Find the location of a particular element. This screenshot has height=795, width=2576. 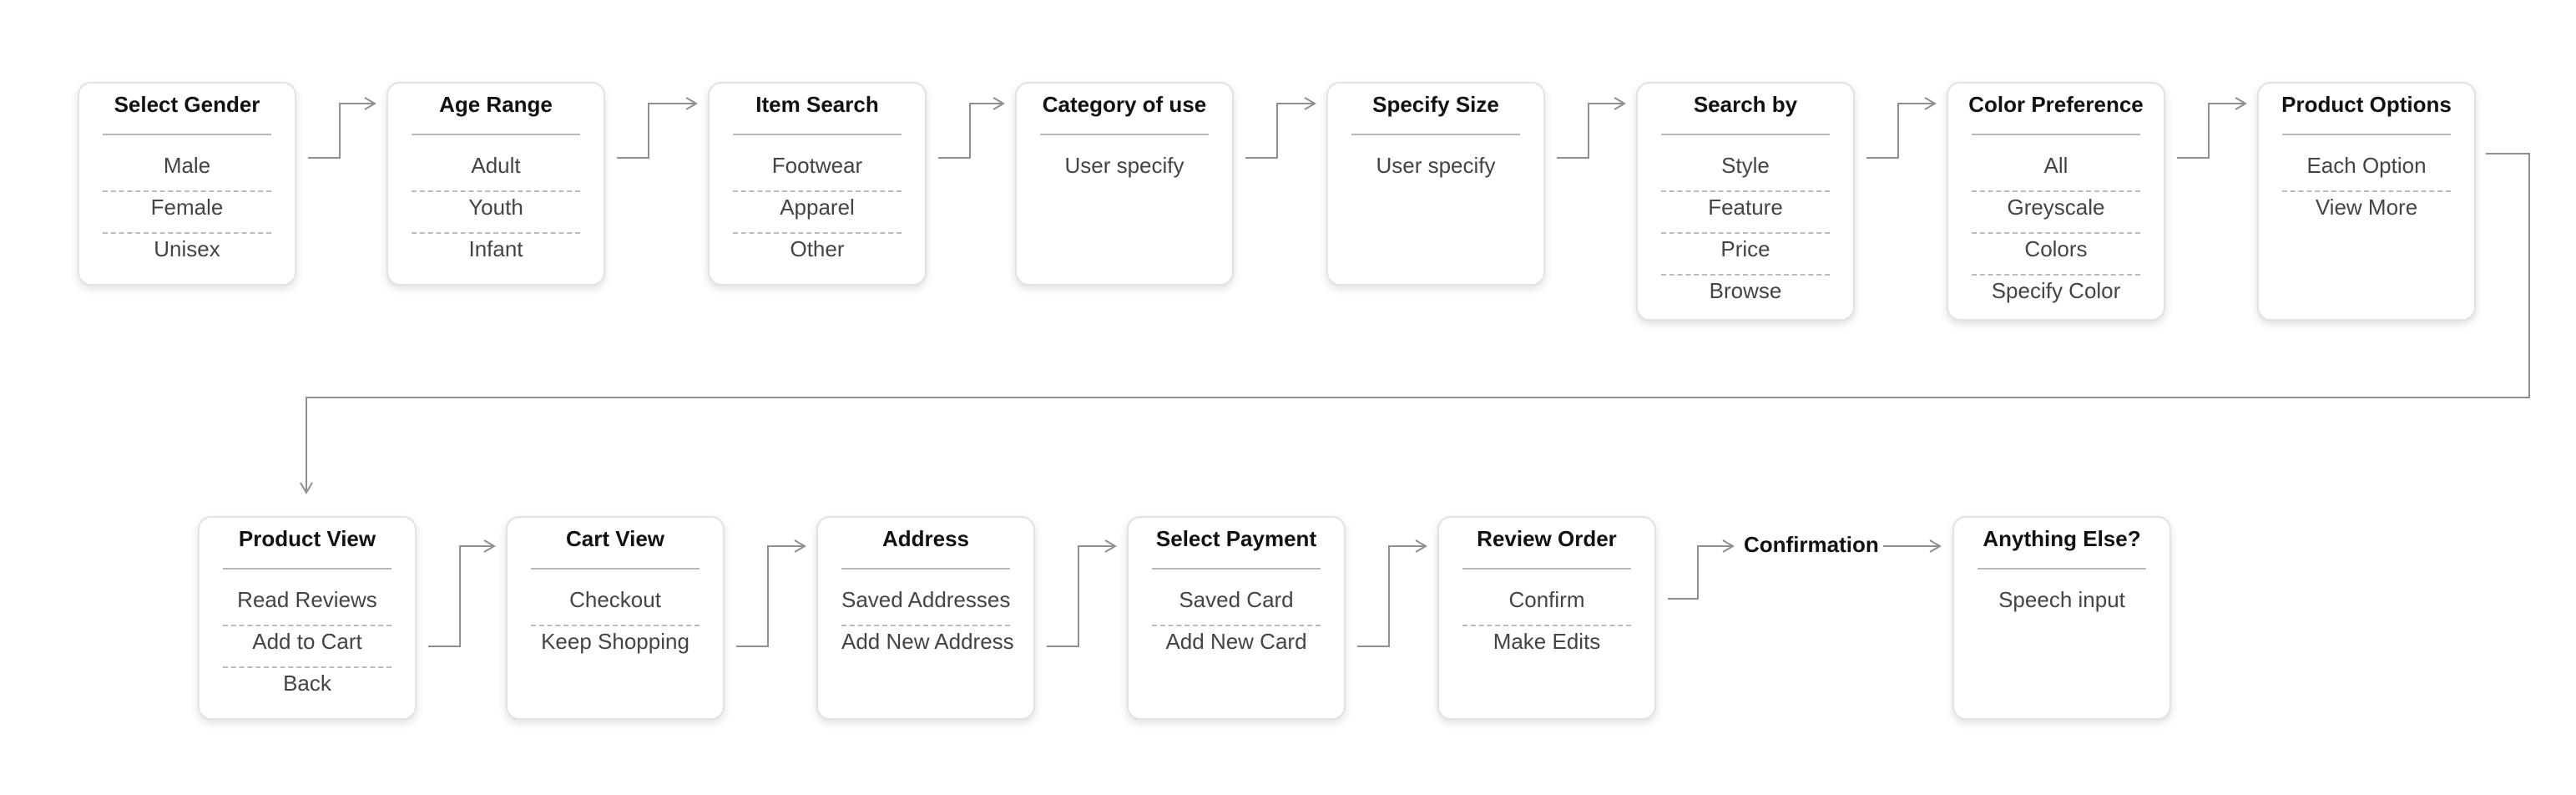

option-other: Other is located at coordinates (817, 253).